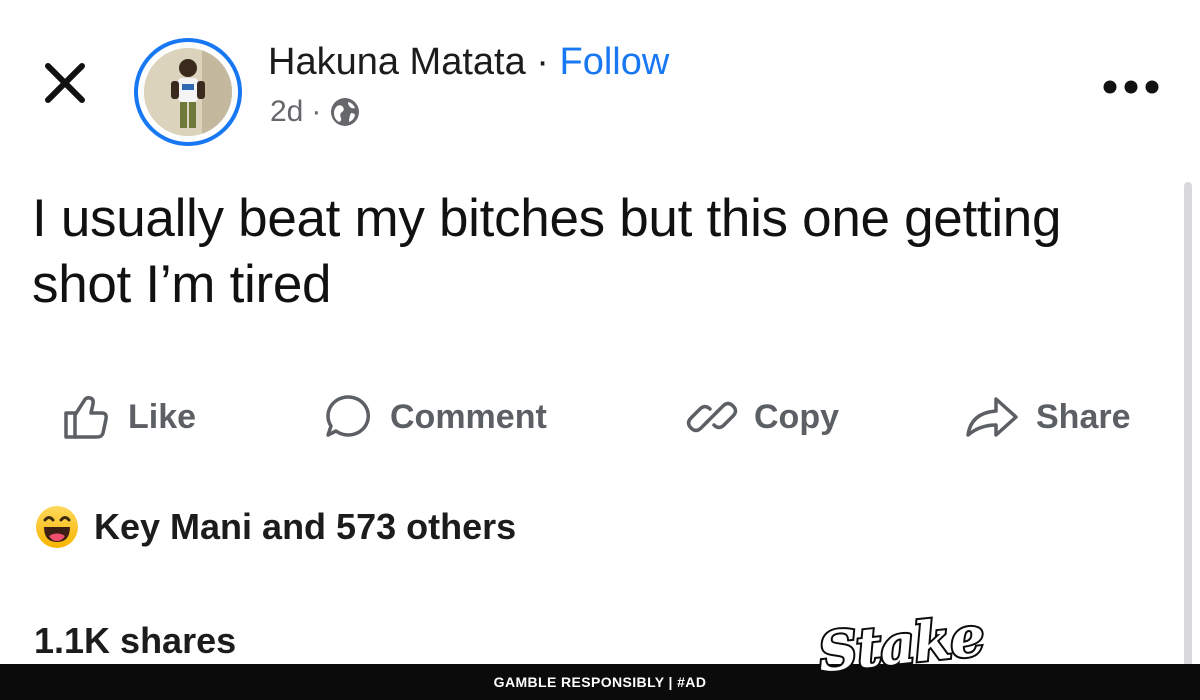  What do you see at coordinates (135, 641) in the screenshot?
I see `shares-count: 1.1K shares` at bounding box center [135, 641].